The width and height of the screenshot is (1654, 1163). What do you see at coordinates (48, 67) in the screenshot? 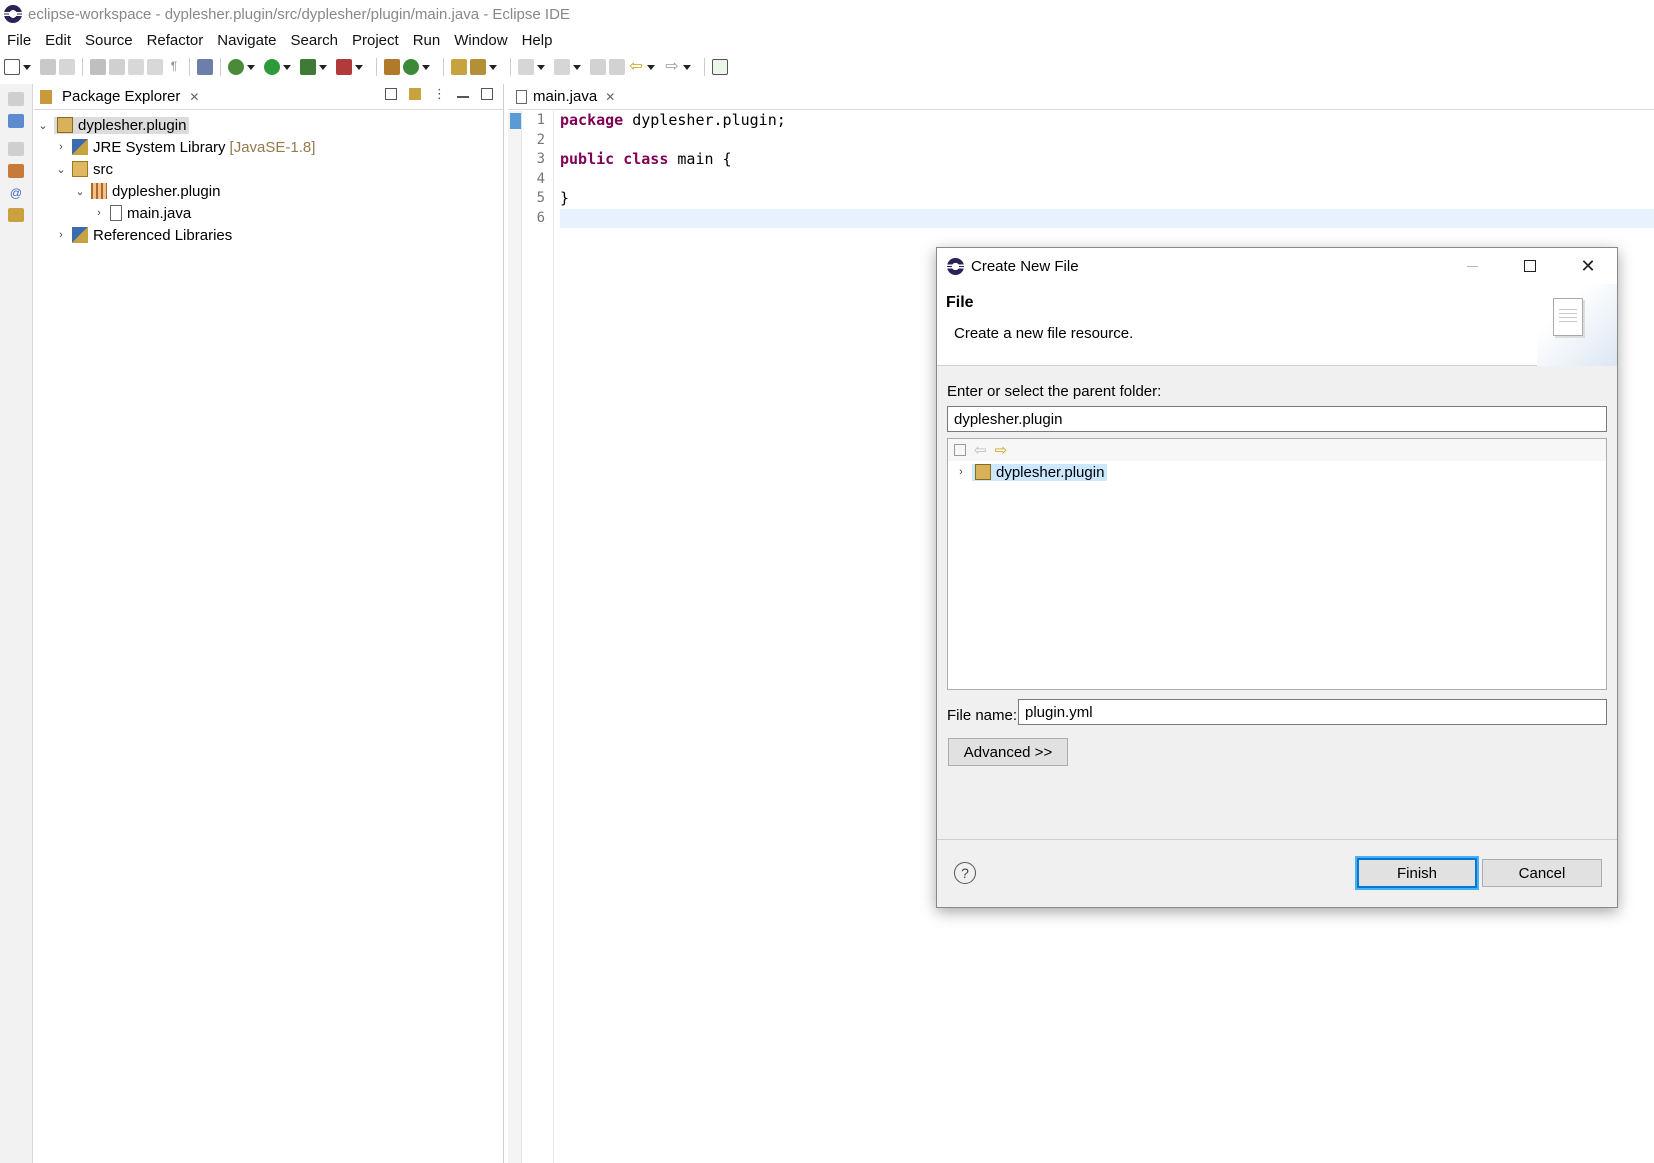
I see `save-icon` at bounding box center [48, 67].